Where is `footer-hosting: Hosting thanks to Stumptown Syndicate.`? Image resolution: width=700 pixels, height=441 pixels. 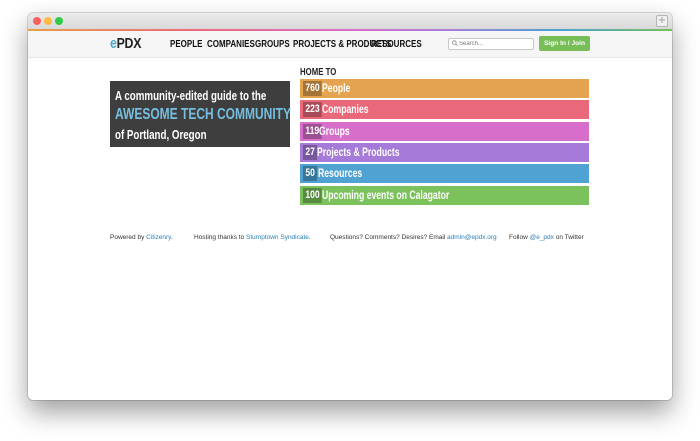
footer-hosting: Hosting thanks to Stumptown Syndicate. is located at coordinates (252, 237).